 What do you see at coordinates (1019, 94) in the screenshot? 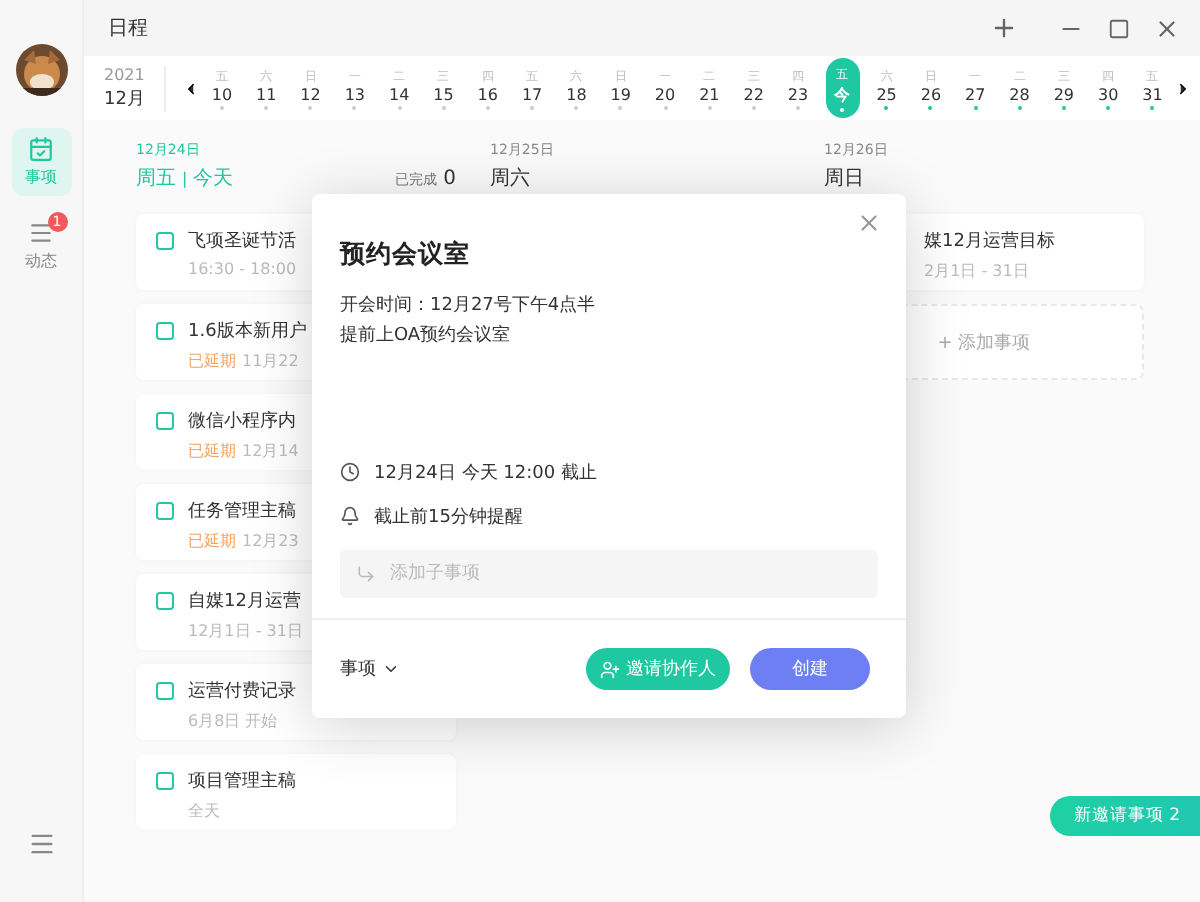
I see `date-number: 28` at bounding box center [1019, 94].